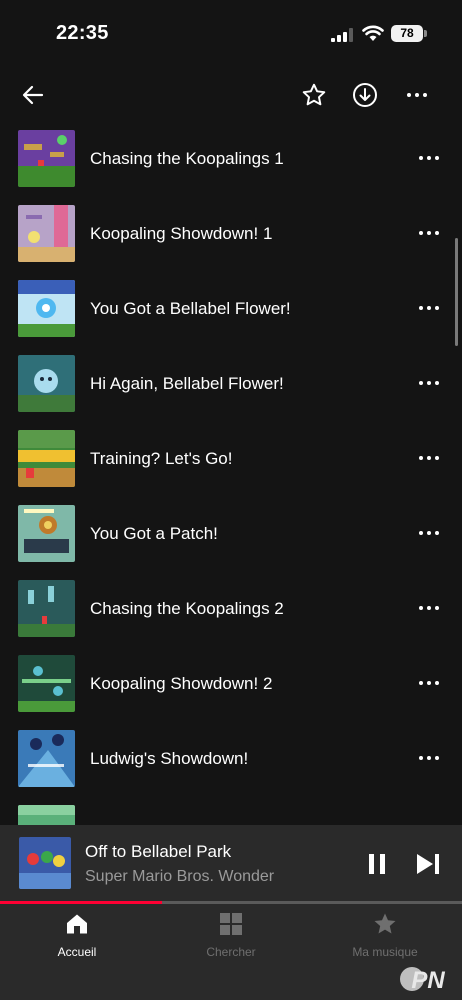 This screenshot has height=1000, width=462. I want to click on download-icon, so click(365, 95).